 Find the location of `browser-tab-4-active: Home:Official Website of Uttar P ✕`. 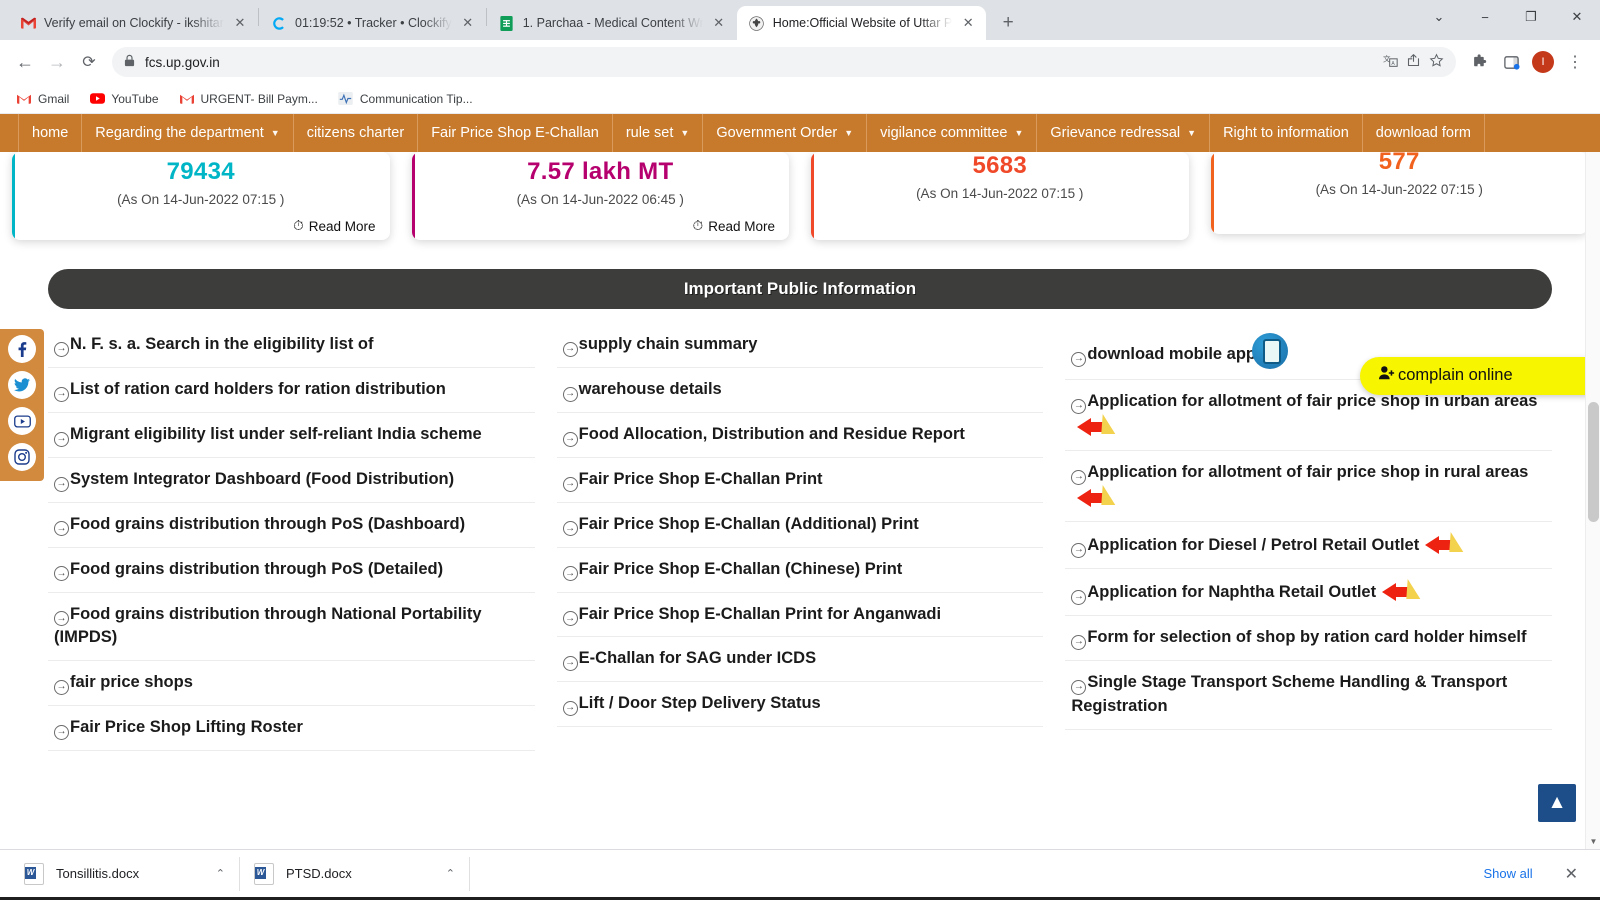

browser-tab-4-active: Home:Official Website of Uttar P ✕ is located at coordinates (861, 23).